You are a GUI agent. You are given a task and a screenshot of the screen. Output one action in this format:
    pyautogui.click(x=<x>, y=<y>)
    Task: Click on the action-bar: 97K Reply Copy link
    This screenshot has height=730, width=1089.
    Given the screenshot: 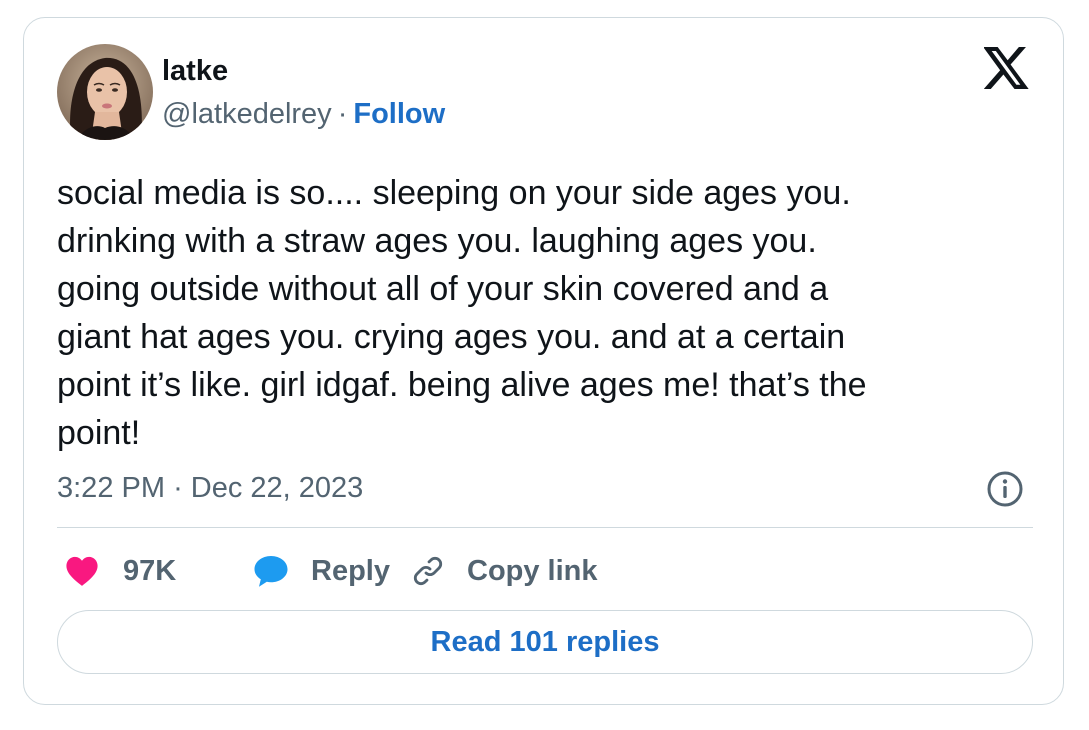 What is the action you would take?
    pyautogui.click(x=545, y=571)
    